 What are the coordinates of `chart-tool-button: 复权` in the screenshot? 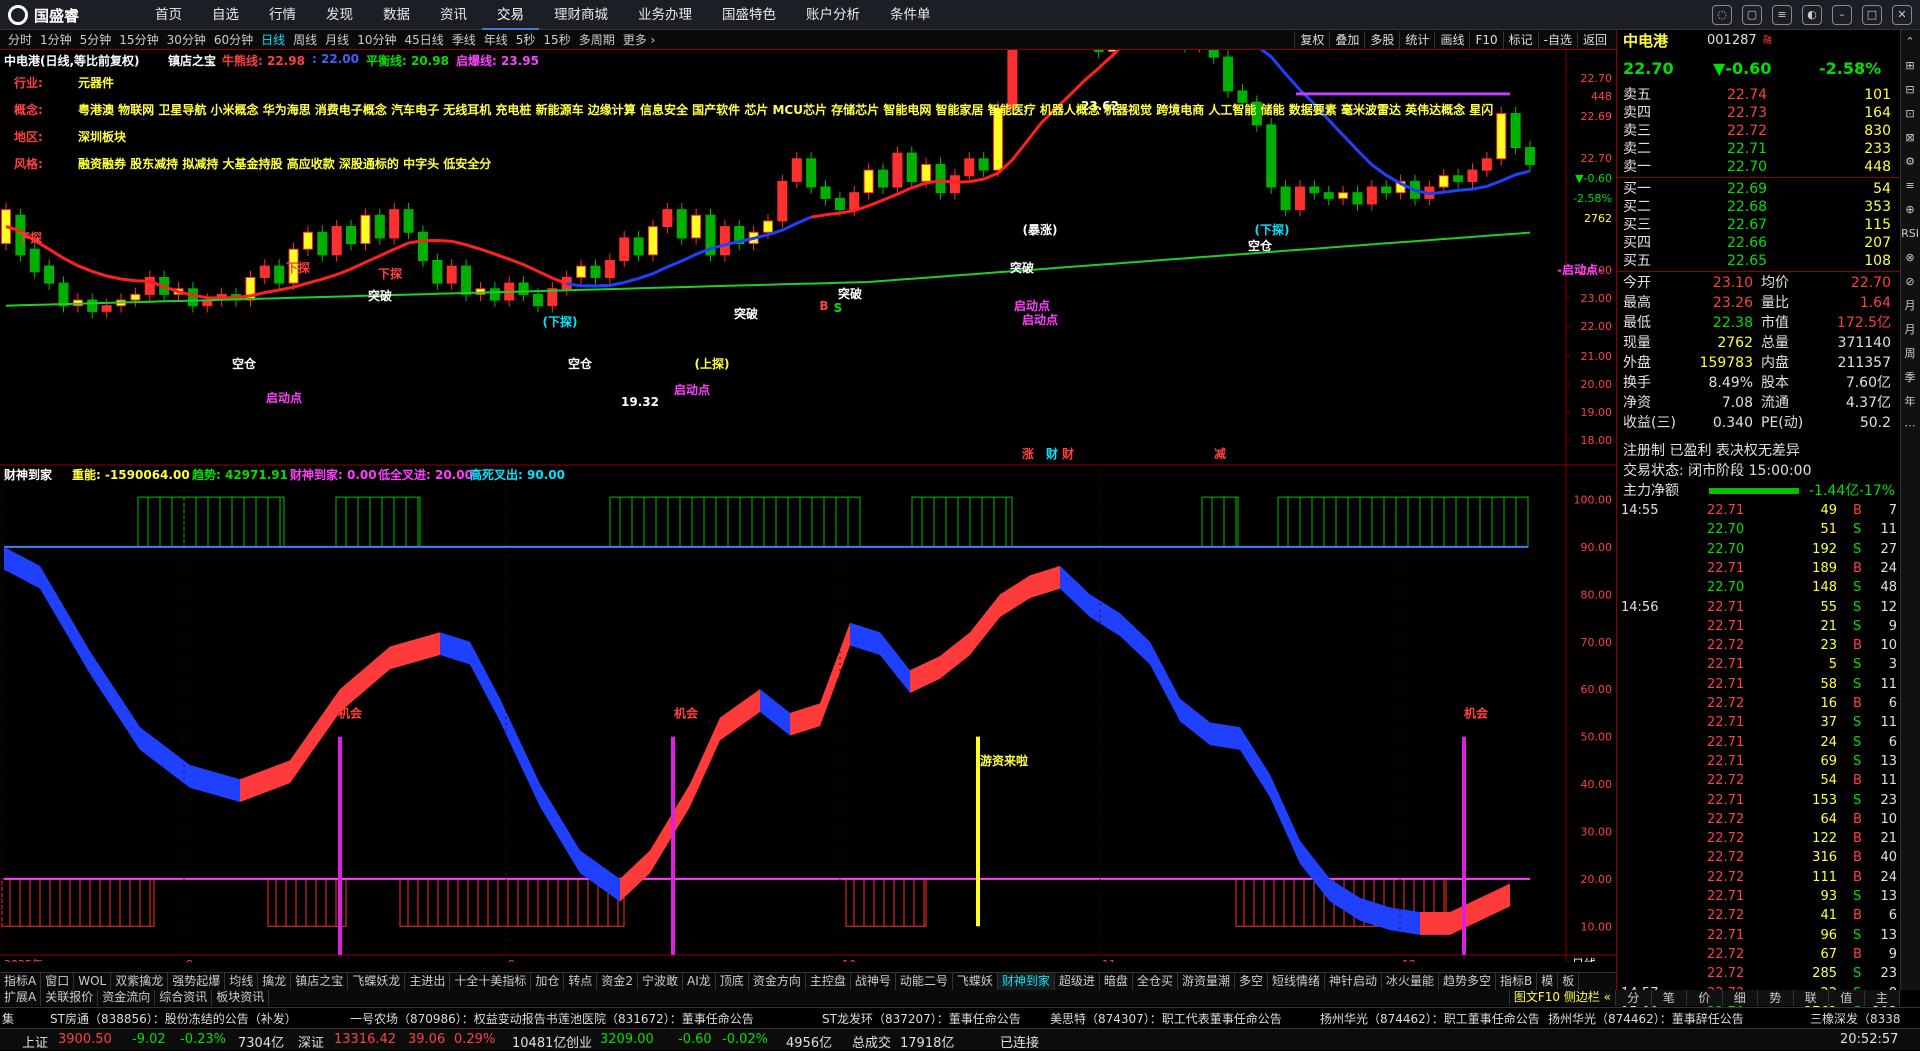 It's located at (1311, 40).